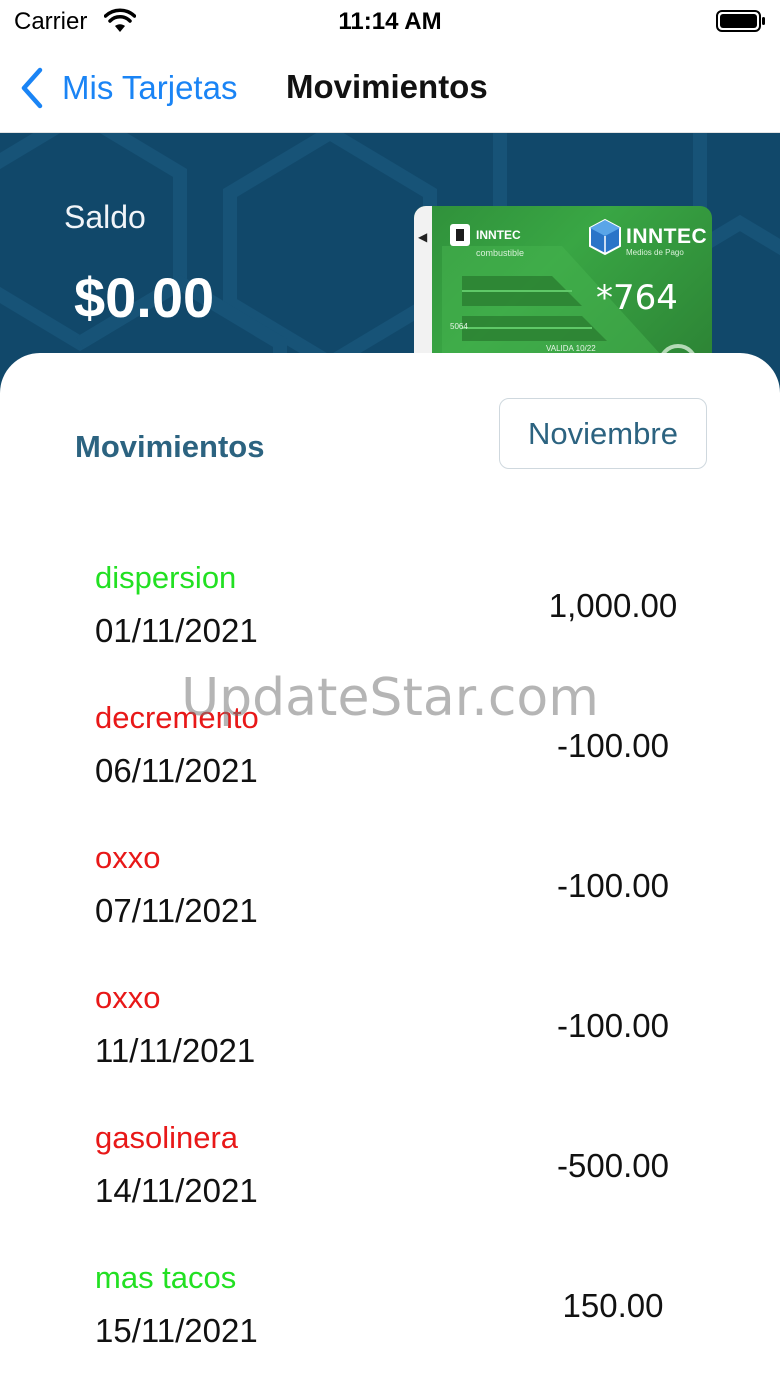 The width and height of the screenshot is (780, 1387). I want to click on card-brand-left-sub: combustible, so click(500, 253).